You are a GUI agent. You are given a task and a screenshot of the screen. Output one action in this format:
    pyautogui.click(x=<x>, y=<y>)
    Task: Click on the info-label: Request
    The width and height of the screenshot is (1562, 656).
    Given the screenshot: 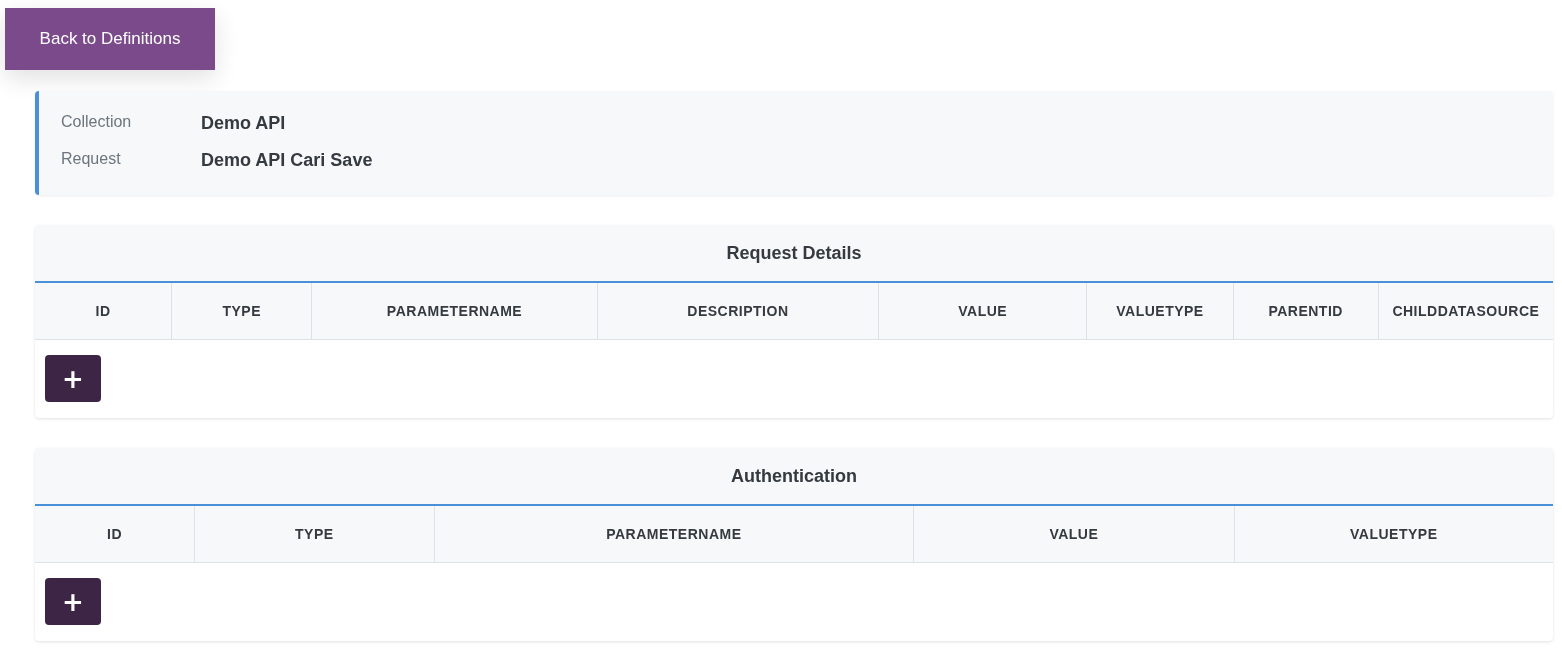 What is the action you would take?
    pyautogui.click(x=91, y=159)
    